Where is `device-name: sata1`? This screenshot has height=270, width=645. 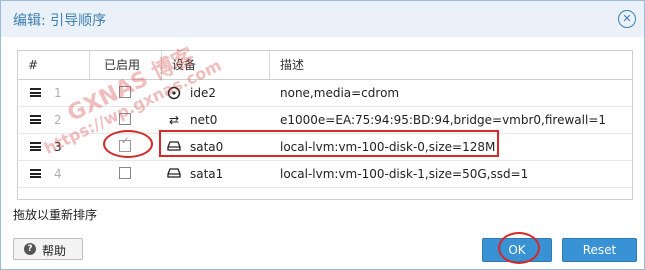
device-name: sata1 is located at coordinates (207, 174).